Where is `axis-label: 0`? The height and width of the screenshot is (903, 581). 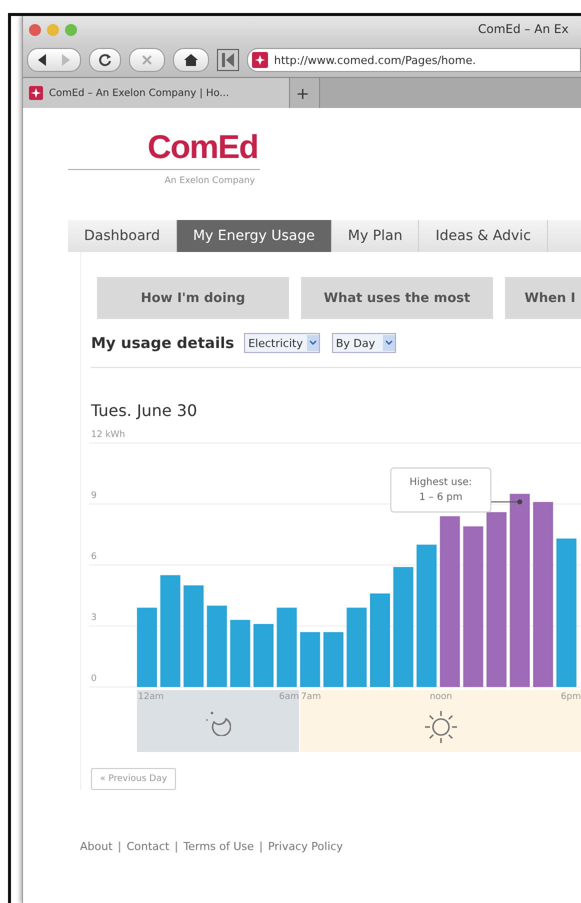
axis-label: 0 is located at coordinates (94, 679).